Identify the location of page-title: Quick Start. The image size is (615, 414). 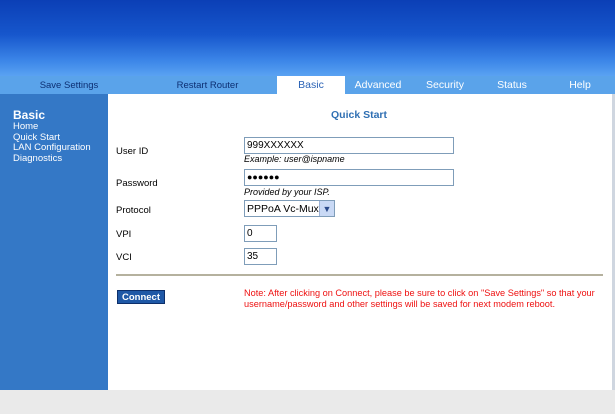
(359, 115).